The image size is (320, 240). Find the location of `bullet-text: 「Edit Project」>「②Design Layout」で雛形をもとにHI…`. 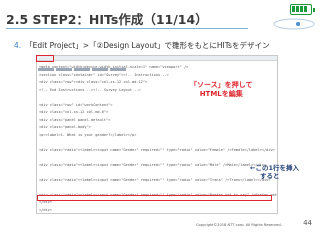

bullet-text: 「Edit Project」>「②Design Layout」で雛形をもとにHI… is located at coordinates (147, 45).